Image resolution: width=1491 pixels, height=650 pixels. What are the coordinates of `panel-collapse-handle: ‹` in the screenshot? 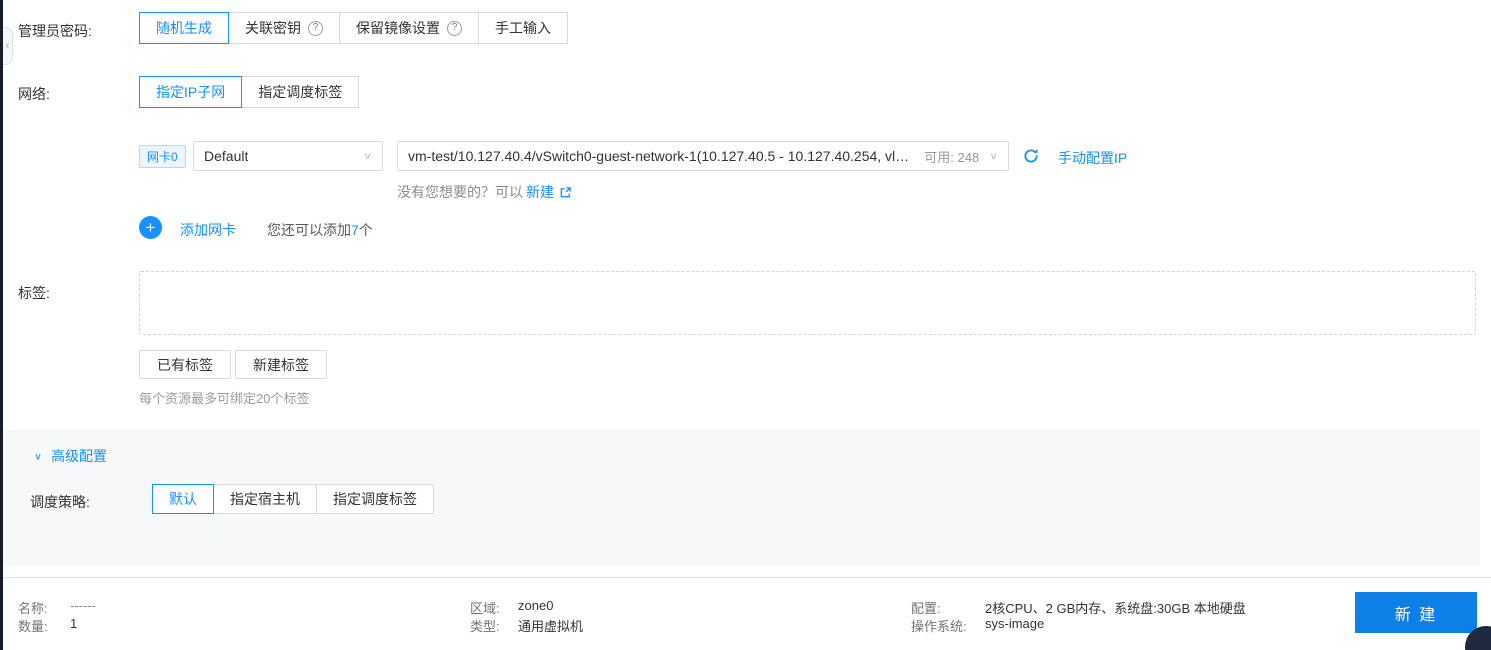 It's located at (8, 46).